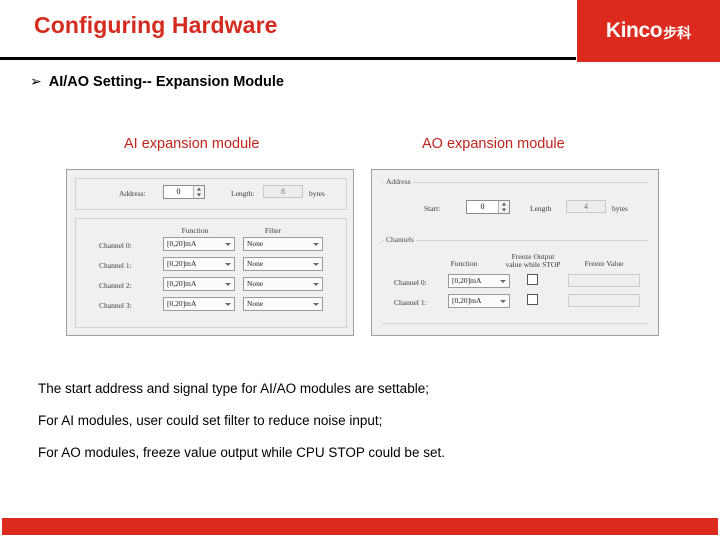  Describe the element at coordinates (360, 526) in the screenshot. I see `footer-bar` at that location.